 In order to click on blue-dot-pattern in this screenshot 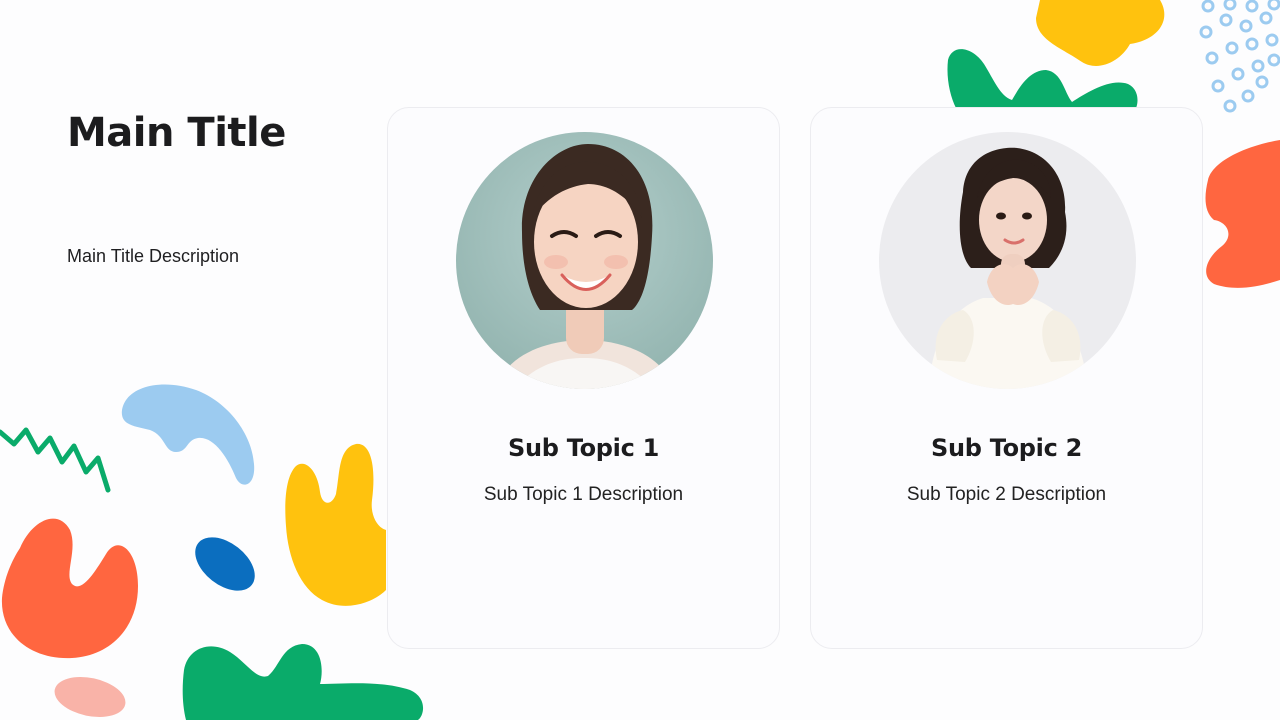, I will do `click(1239, 56)`.